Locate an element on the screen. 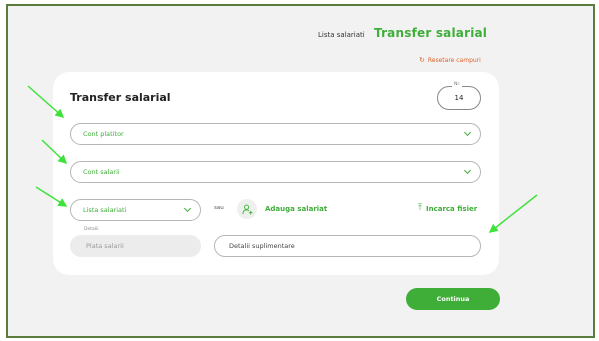 This screenshot has width=599, height=341. lista-salariati-select: Lista salariati is located at coordinates (135, 210).